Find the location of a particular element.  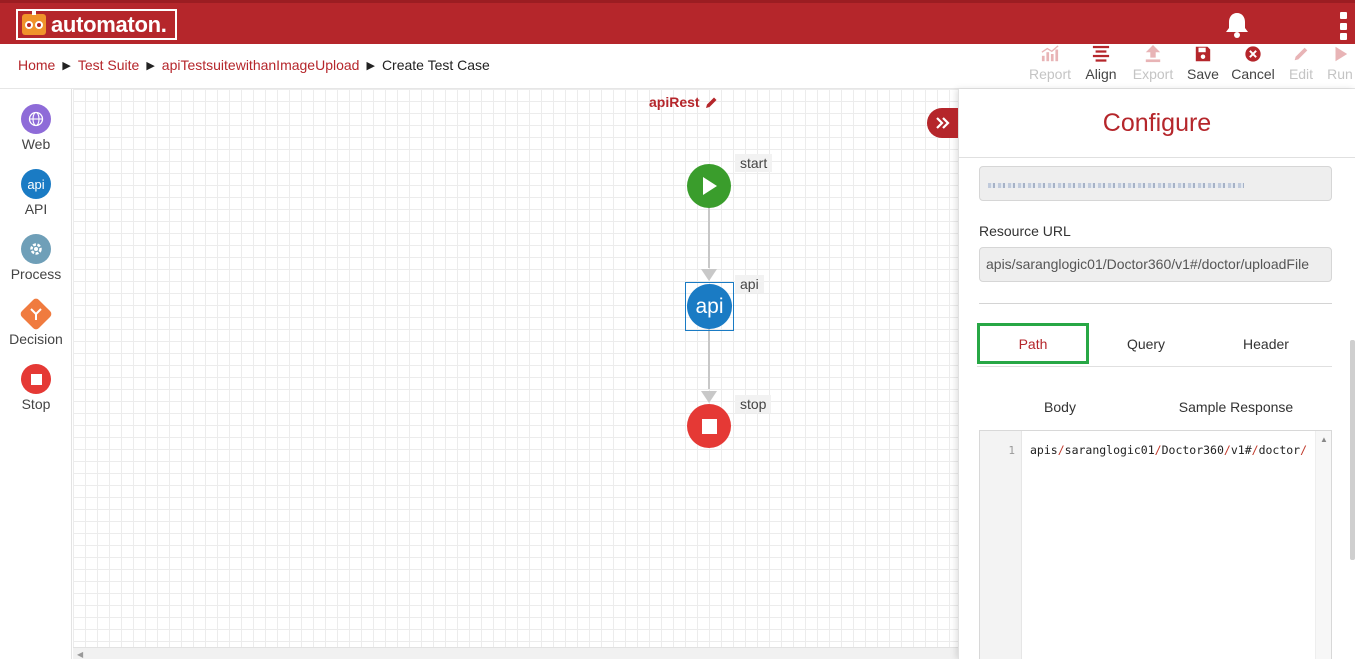

panel-scrollbar-thumb is located at coordinates (1352, 450).